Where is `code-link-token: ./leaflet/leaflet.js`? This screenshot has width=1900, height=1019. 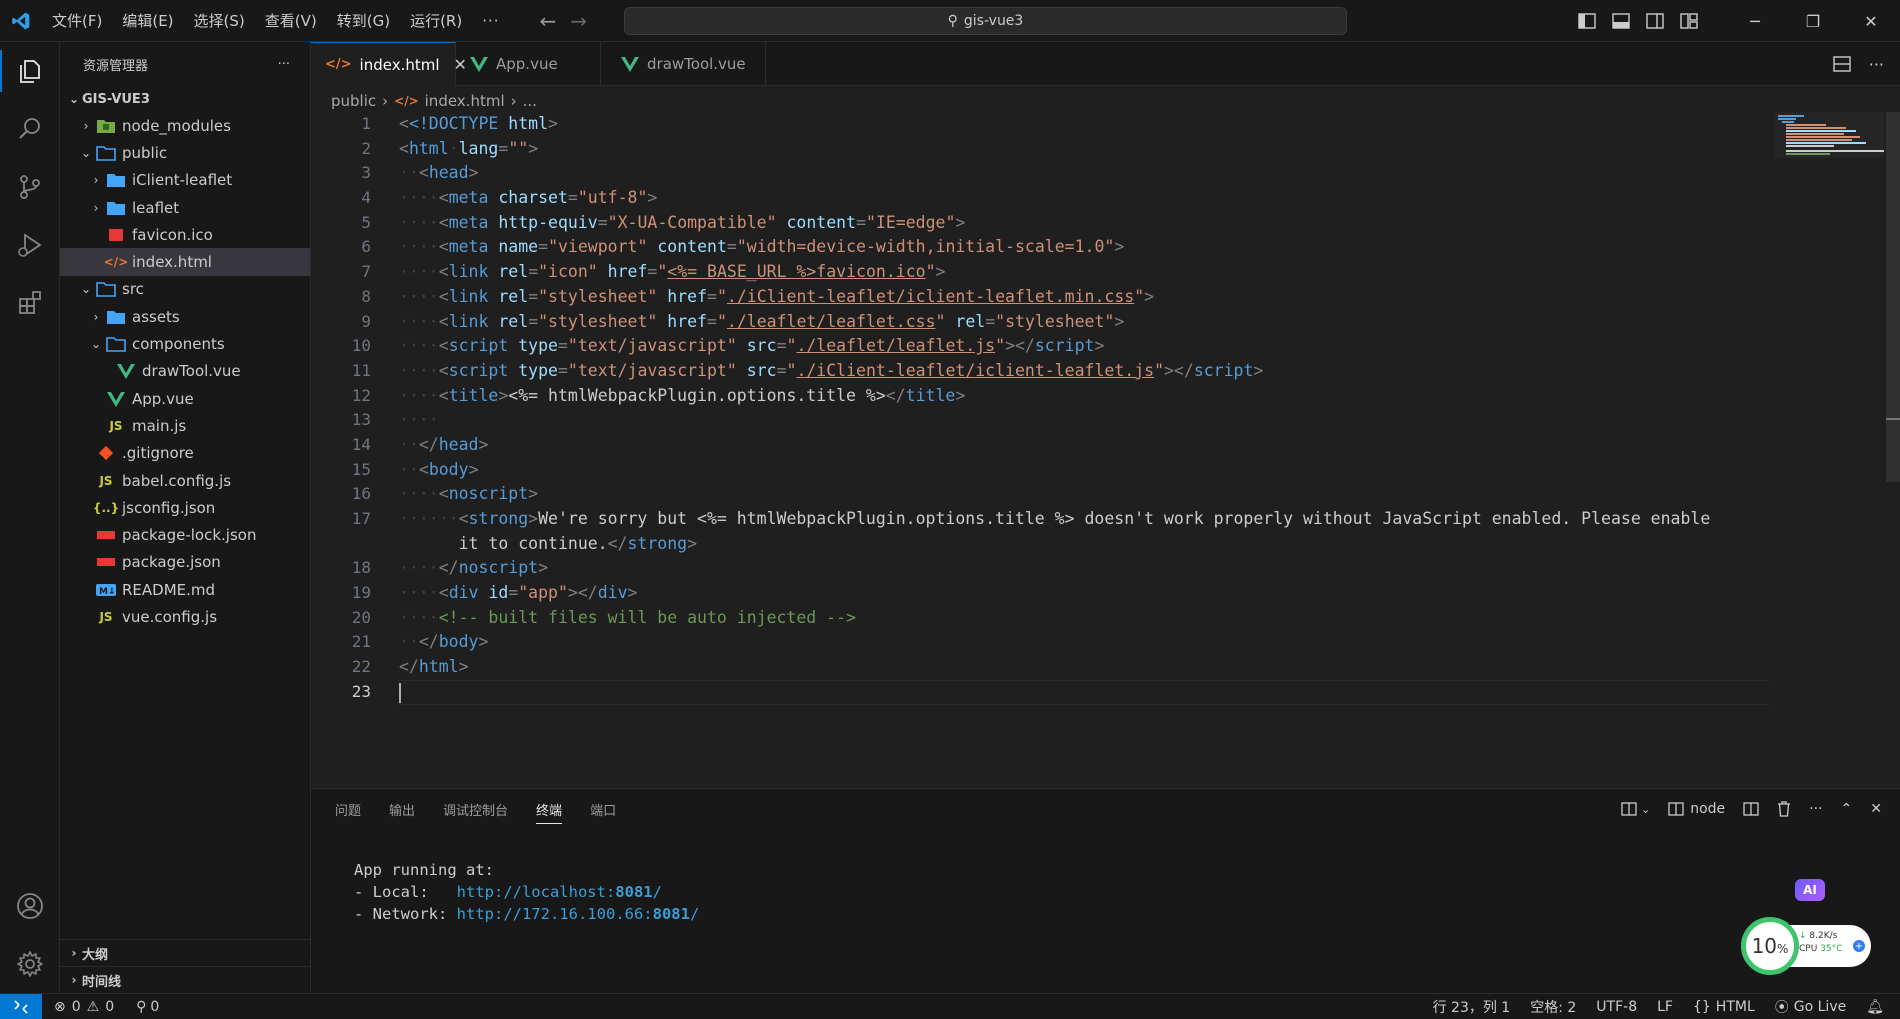 code-link-token: ./leaflet/leaflet.js is located at coordinates (895, 345).